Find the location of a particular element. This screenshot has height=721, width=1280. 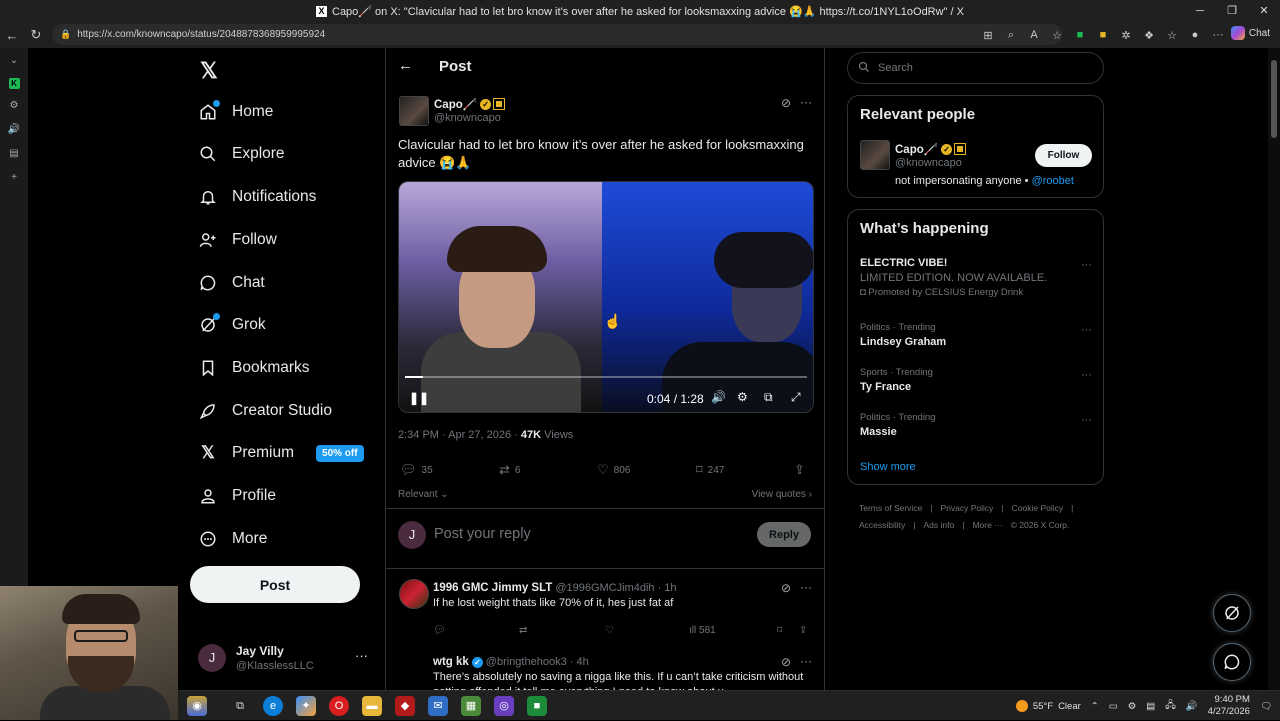

nav-home: Home is located at coordinates (235, 112).